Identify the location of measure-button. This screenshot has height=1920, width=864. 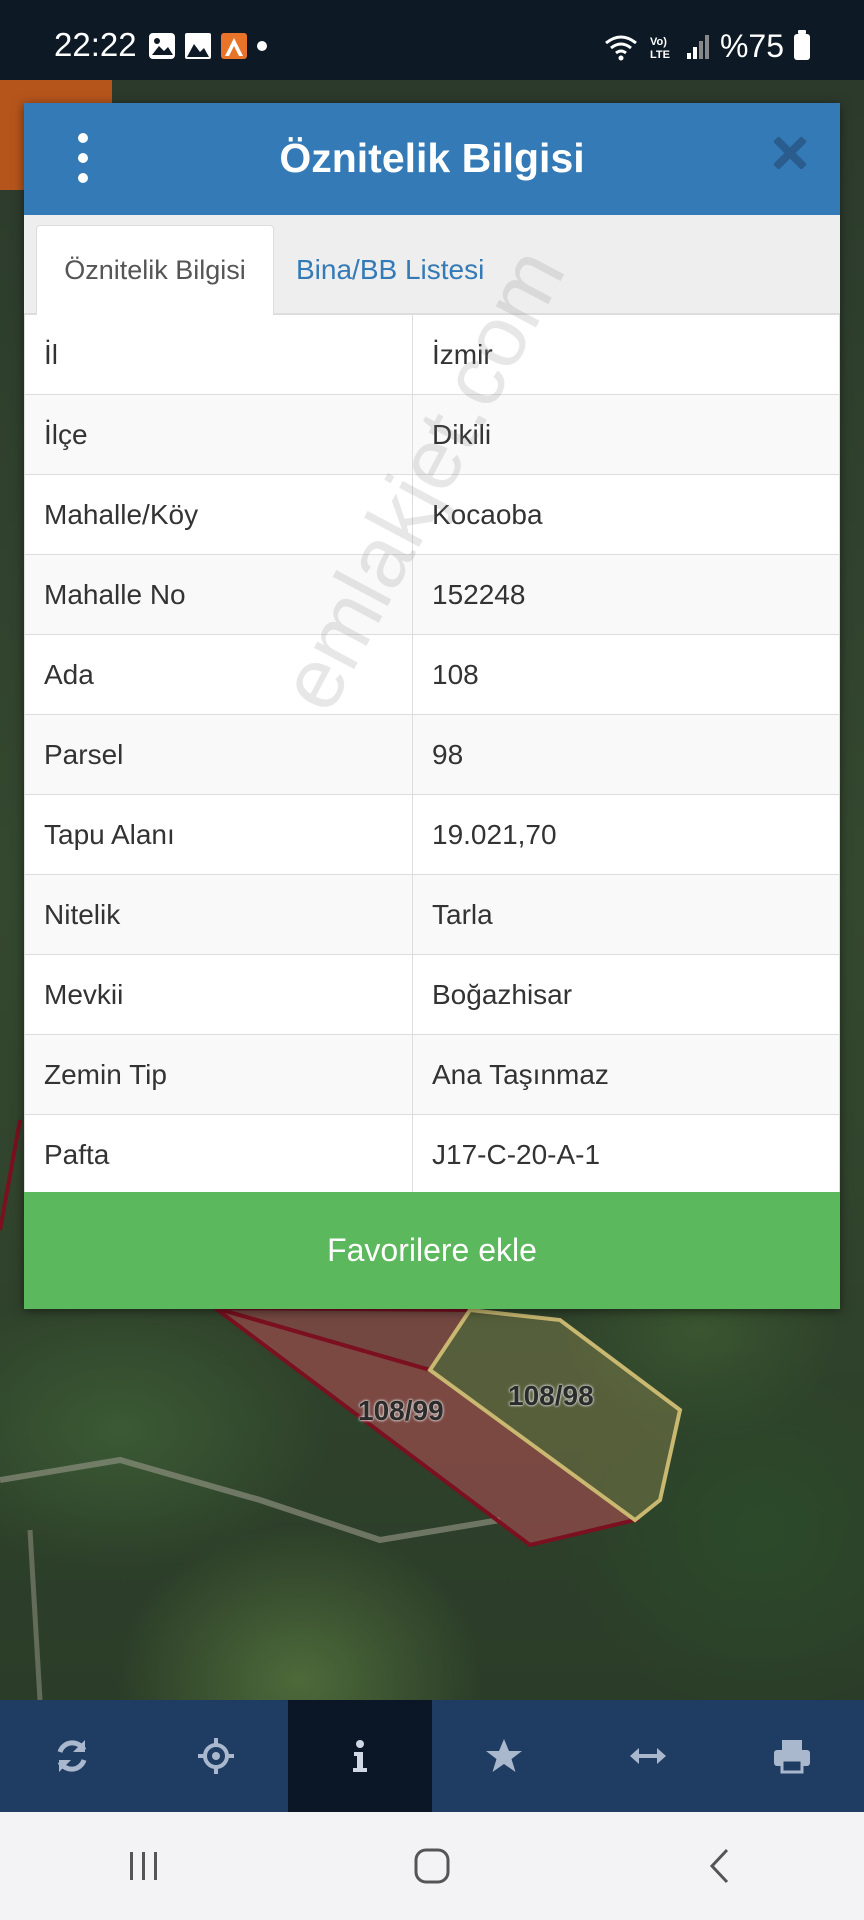
(648, 1756).